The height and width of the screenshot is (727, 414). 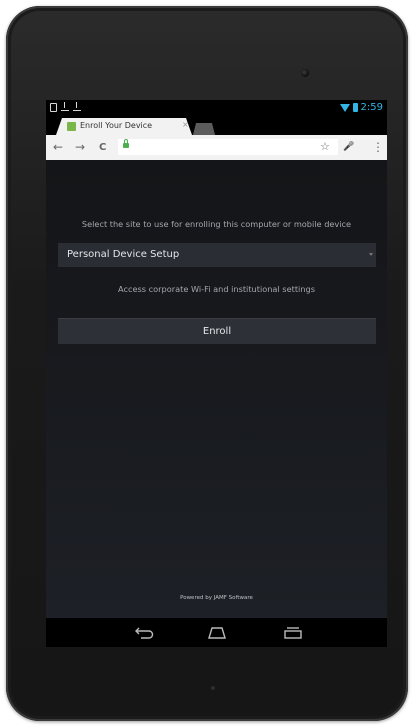 I want to click on battery-icon, so click(x=355, y=107).